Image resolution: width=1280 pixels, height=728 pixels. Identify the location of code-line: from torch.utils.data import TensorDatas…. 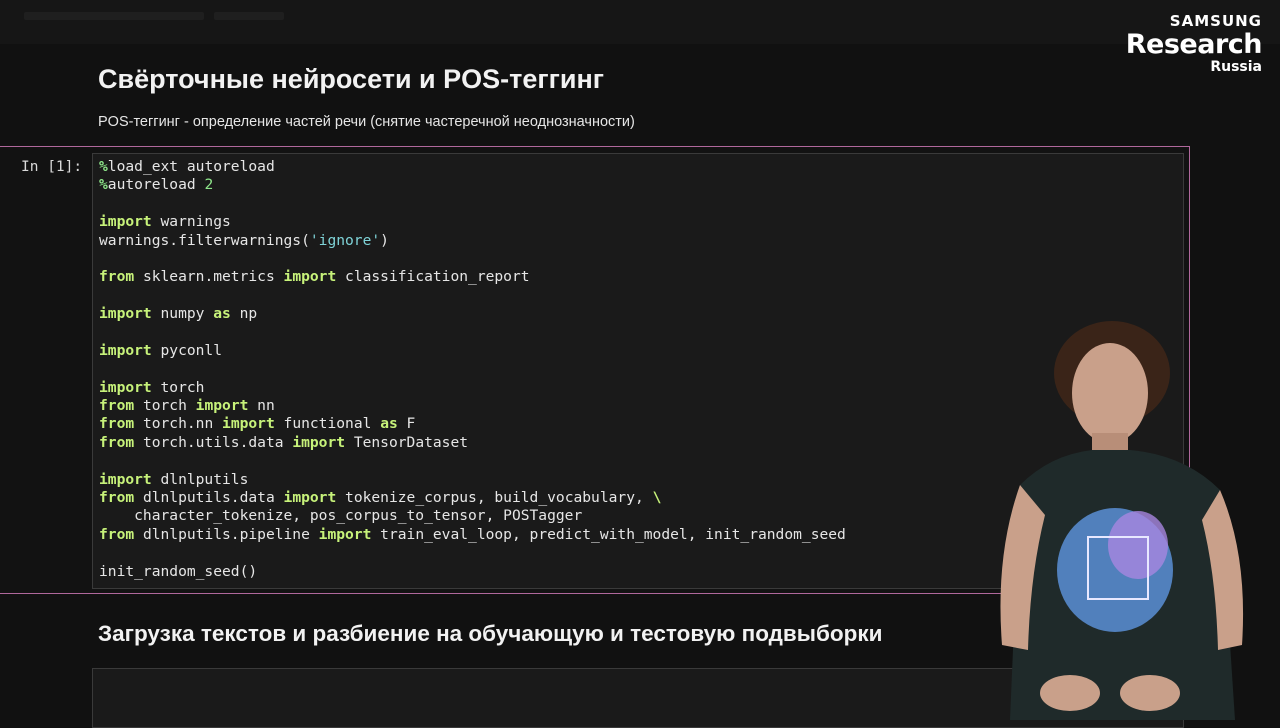
(284, 442).